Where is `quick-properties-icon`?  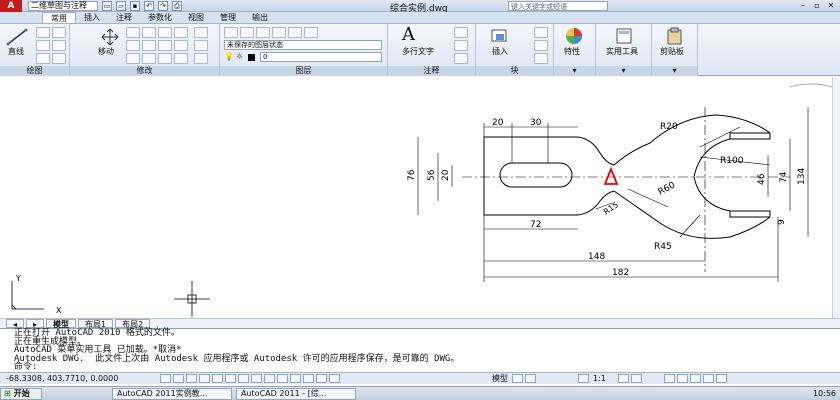
quick-properties-icon is located at coordinates (321, 378).